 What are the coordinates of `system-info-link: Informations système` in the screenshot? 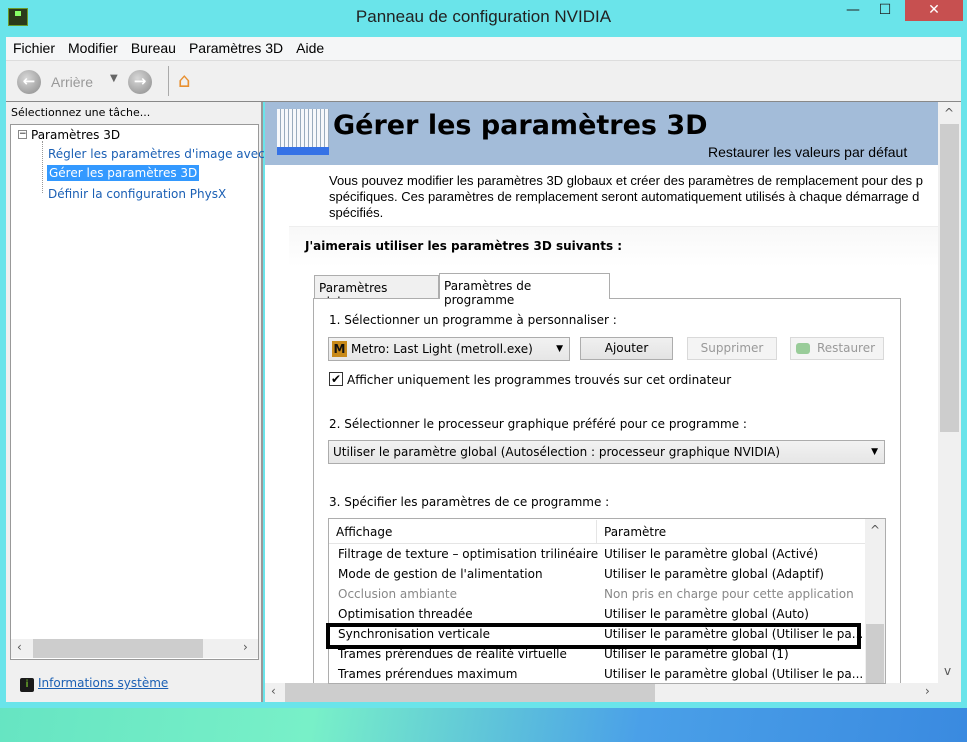 It's located at (103, 683).